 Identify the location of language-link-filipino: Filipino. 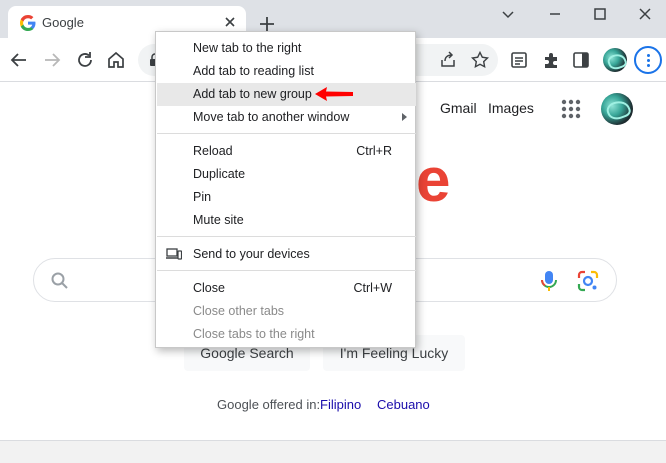
(340, 404).